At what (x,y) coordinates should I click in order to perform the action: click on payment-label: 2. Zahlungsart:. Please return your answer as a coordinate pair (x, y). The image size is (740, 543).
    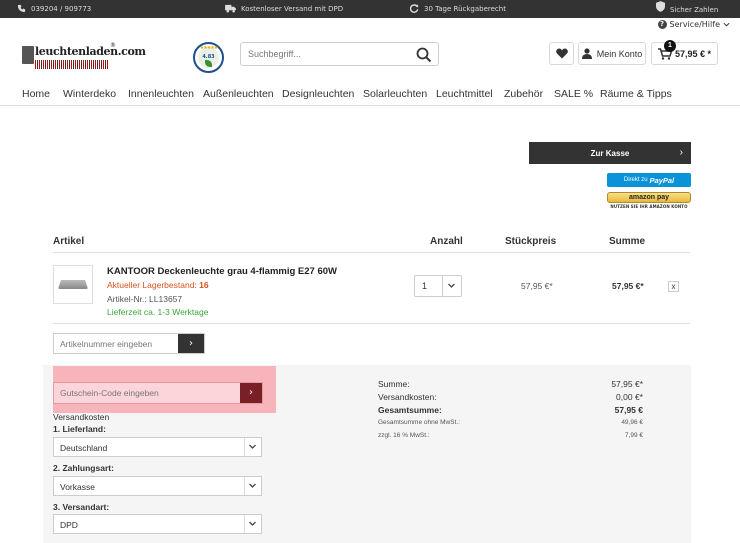
    Looking at the image, I should click on (83, 468).